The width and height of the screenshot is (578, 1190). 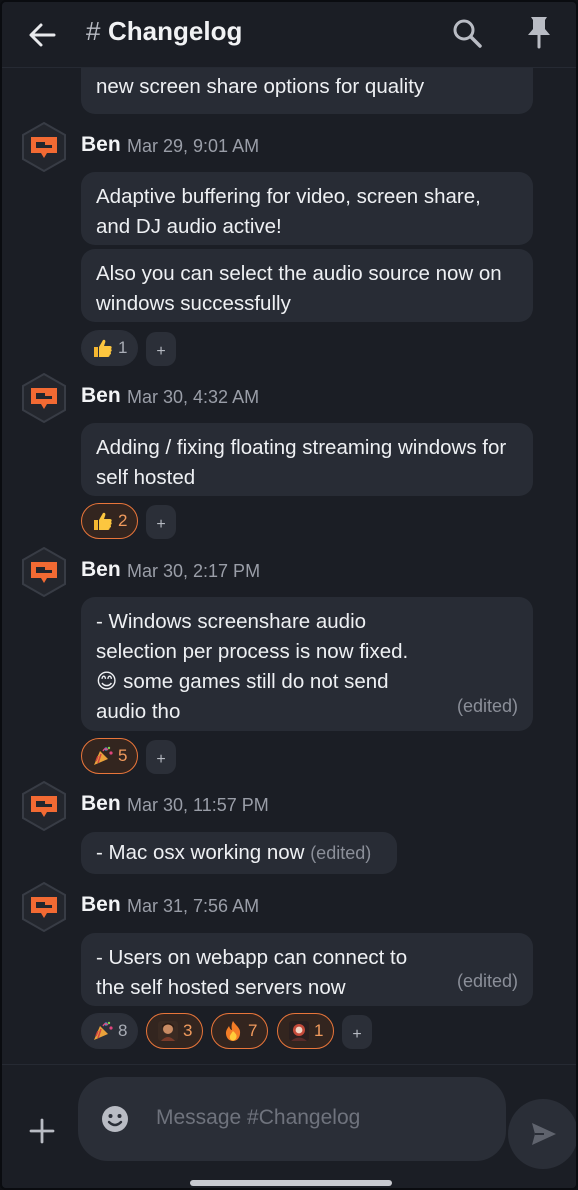 What do you see at coordinates (289, 35) in the screenshot?
I see `channel-header: # Changelog` at bounding box center [289, 35].